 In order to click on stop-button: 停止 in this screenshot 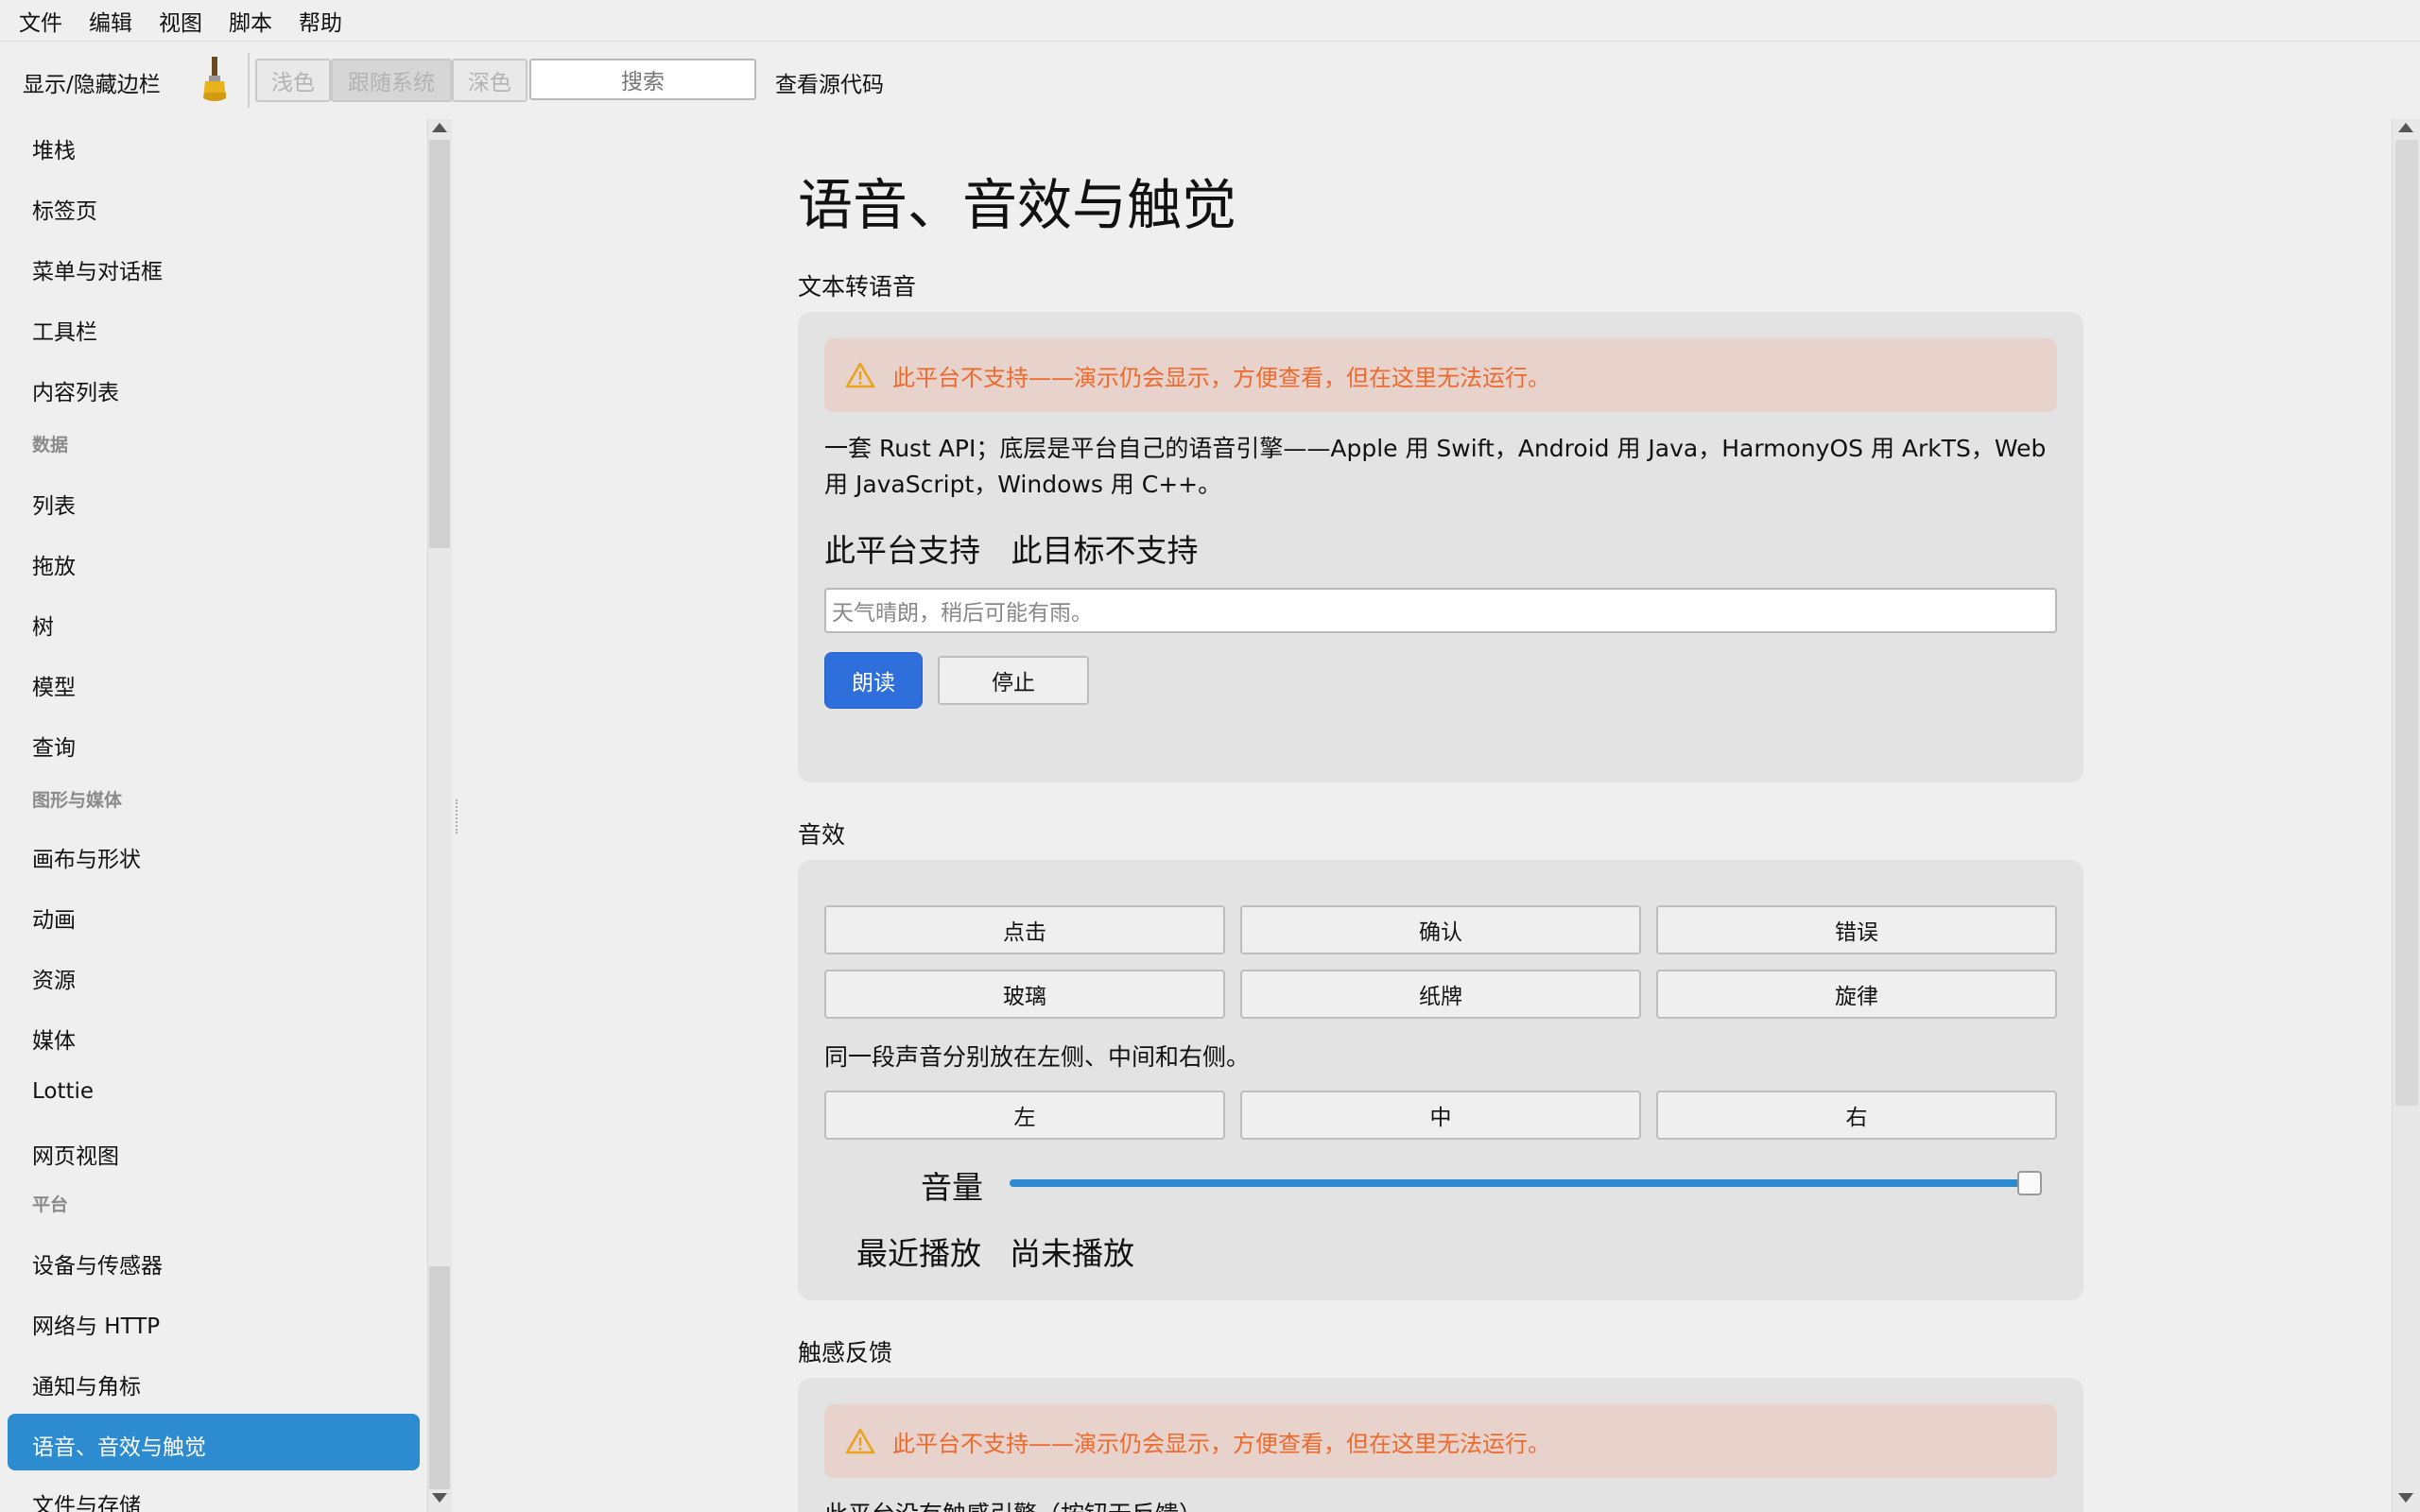, I will do `click(1013, 680)`.